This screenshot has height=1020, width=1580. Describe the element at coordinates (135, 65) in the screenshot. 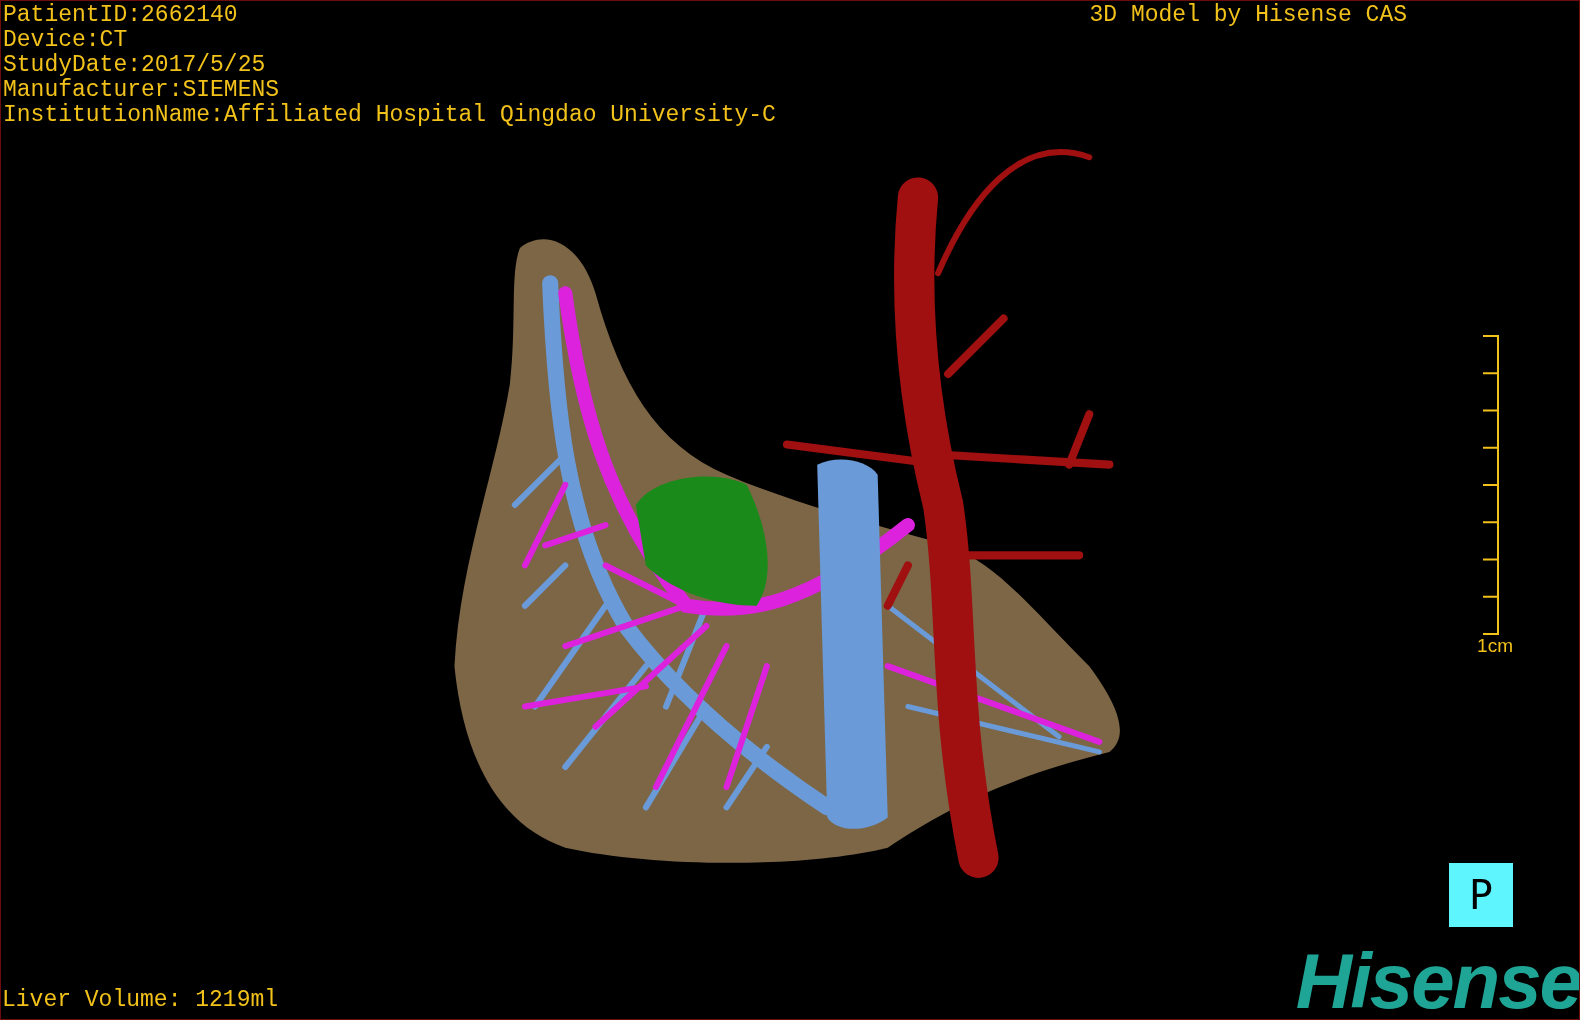

I see `patient-info-text: StudyDate:2017/5/25` at that location.